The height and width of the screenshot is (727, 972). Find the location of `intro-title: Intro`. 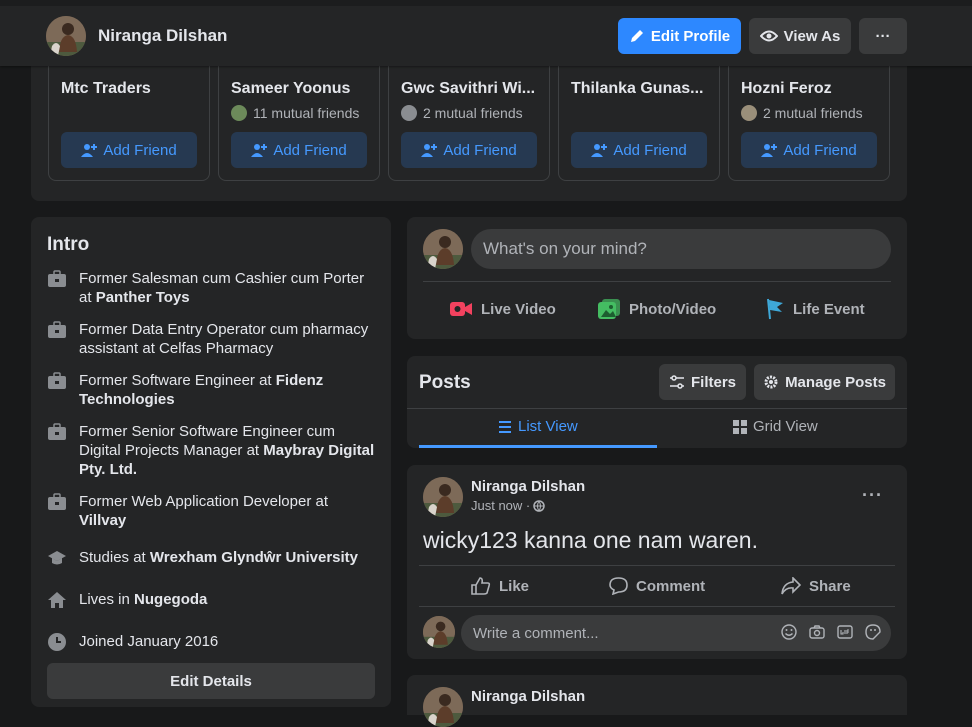

intro-title: Intro is located at coordinates (68, 244).